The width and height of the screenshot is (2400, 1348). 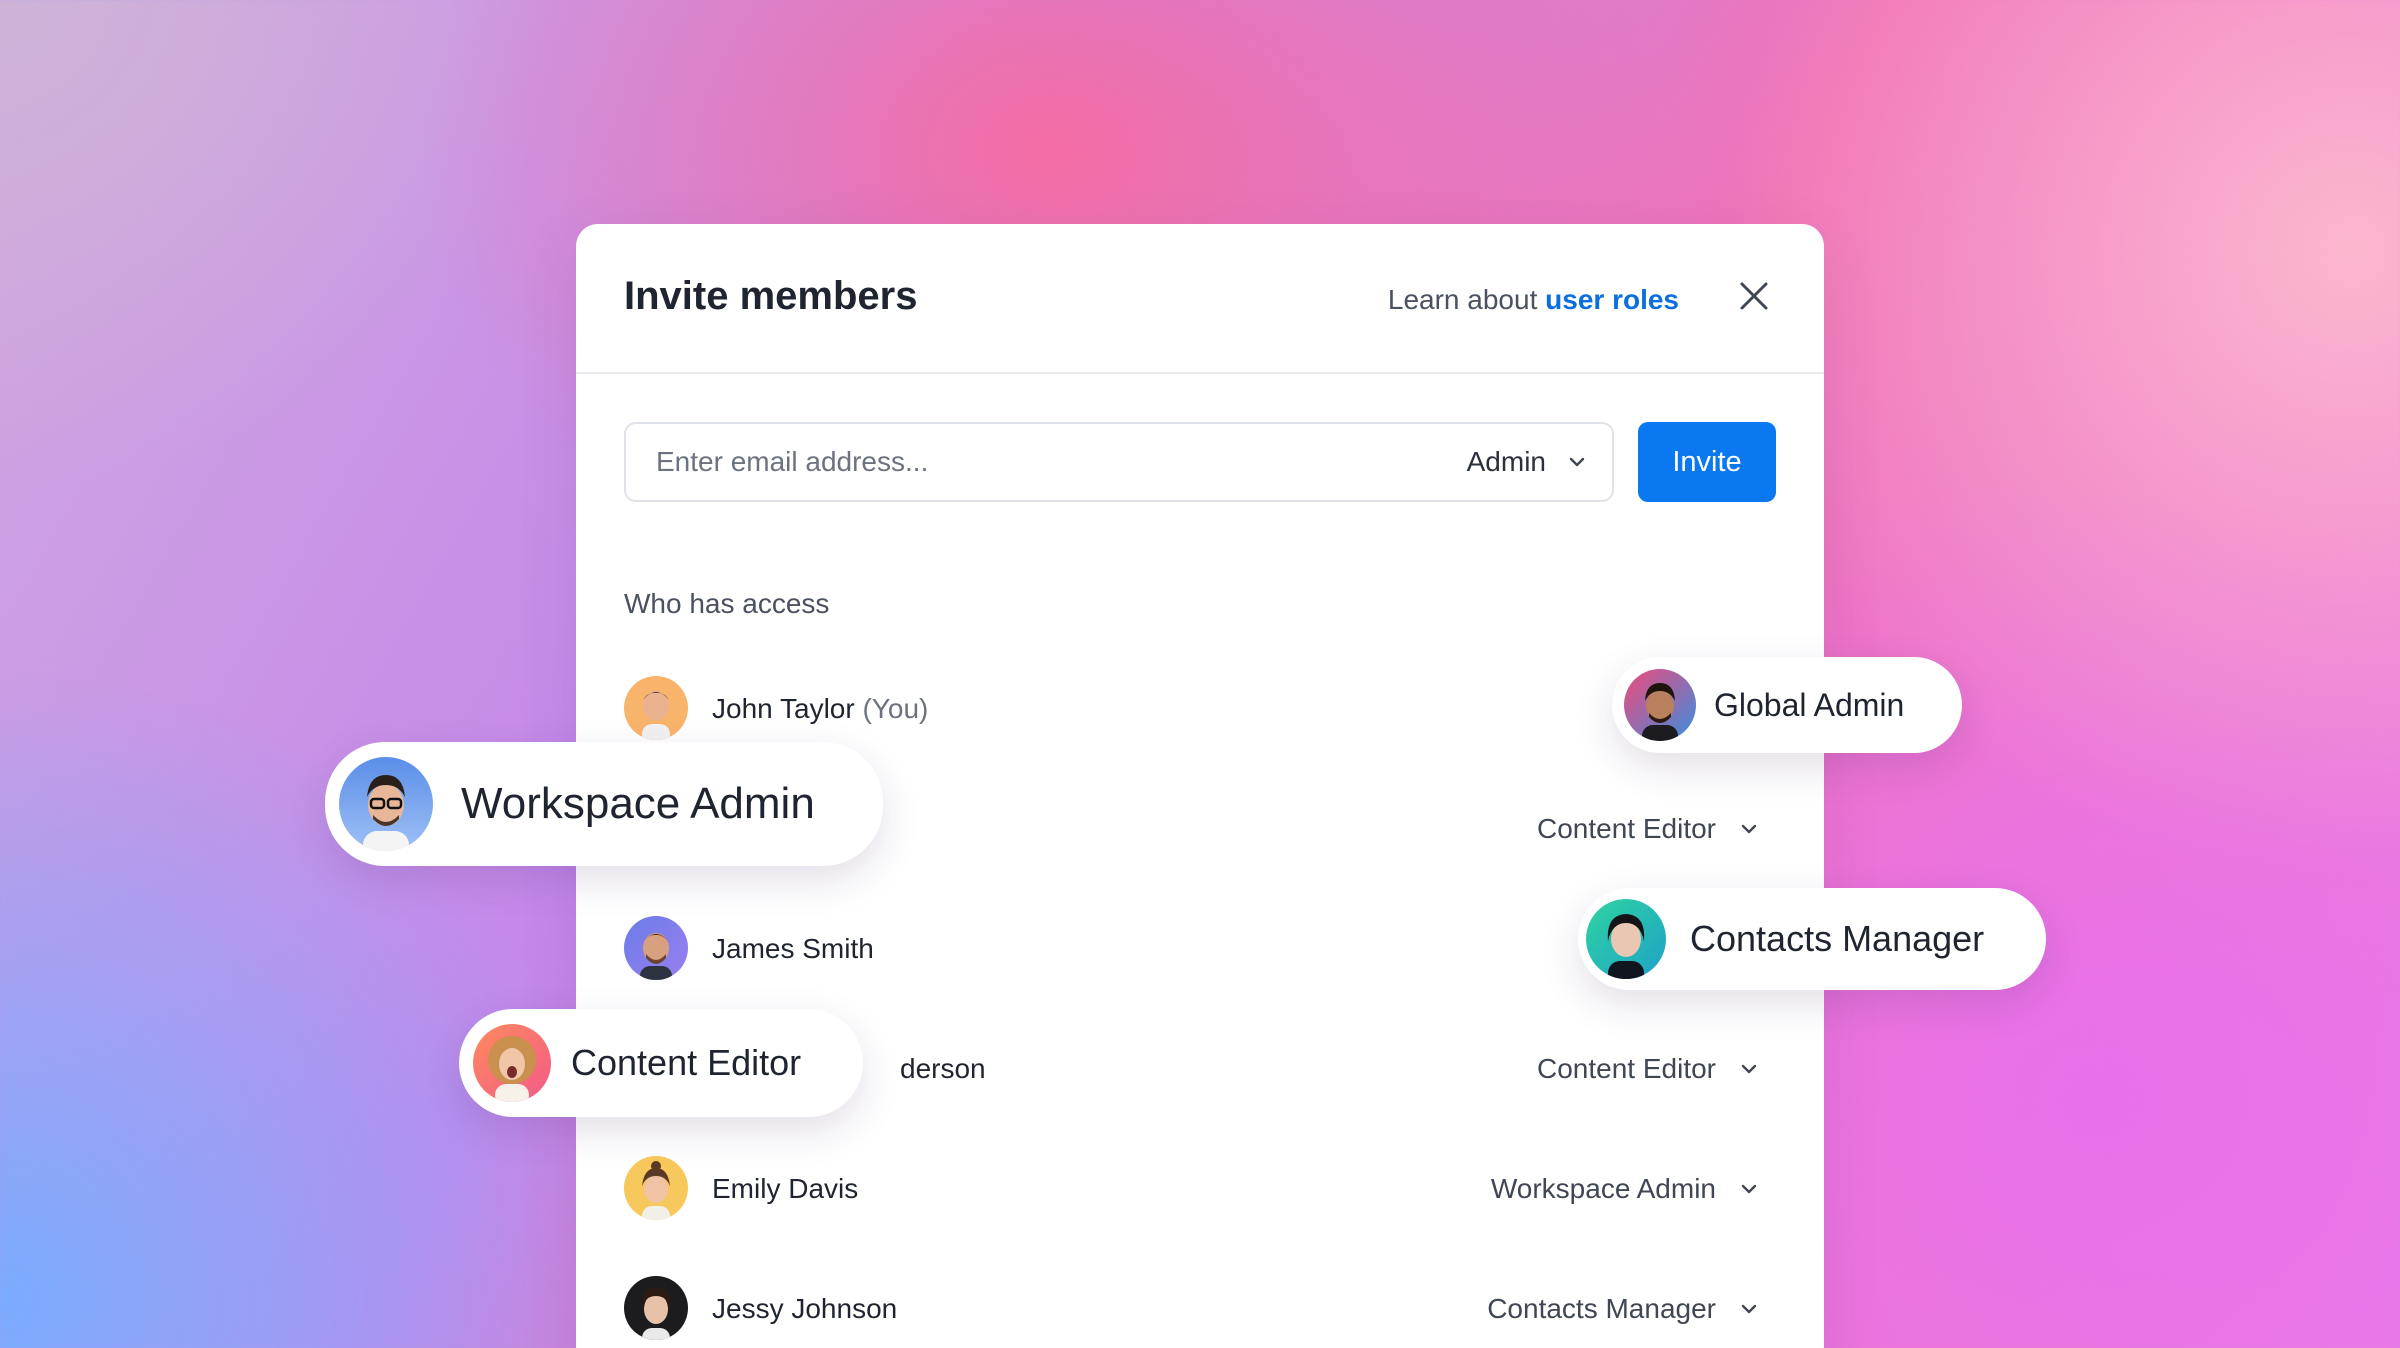 What do you see at coordinates (1601, 1308) in the screenshot?
I see `member-role-value: Contacts Manager` at bounding box center [1601, 1308].